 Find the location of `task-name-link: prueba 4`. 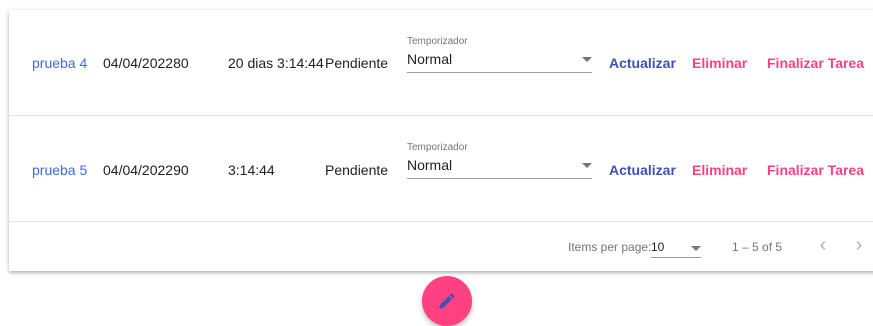

task-name-link: prueba 4 is located at coordinates (59, 63).